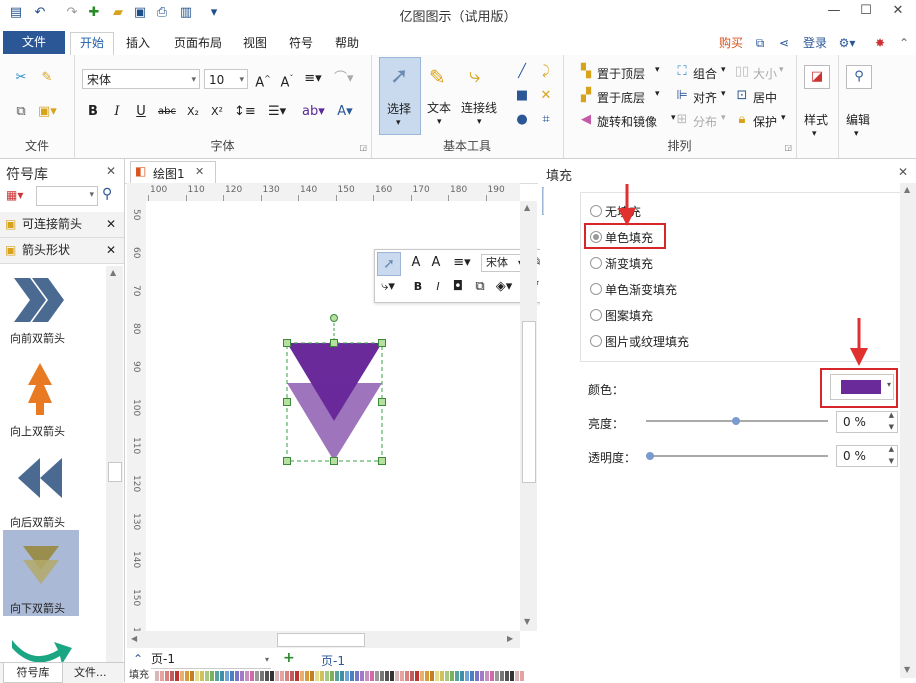 This screenshot has height=683, width=916. I want to click on select-tool-button: ➚ 选择 ▾, so click(400, 96).